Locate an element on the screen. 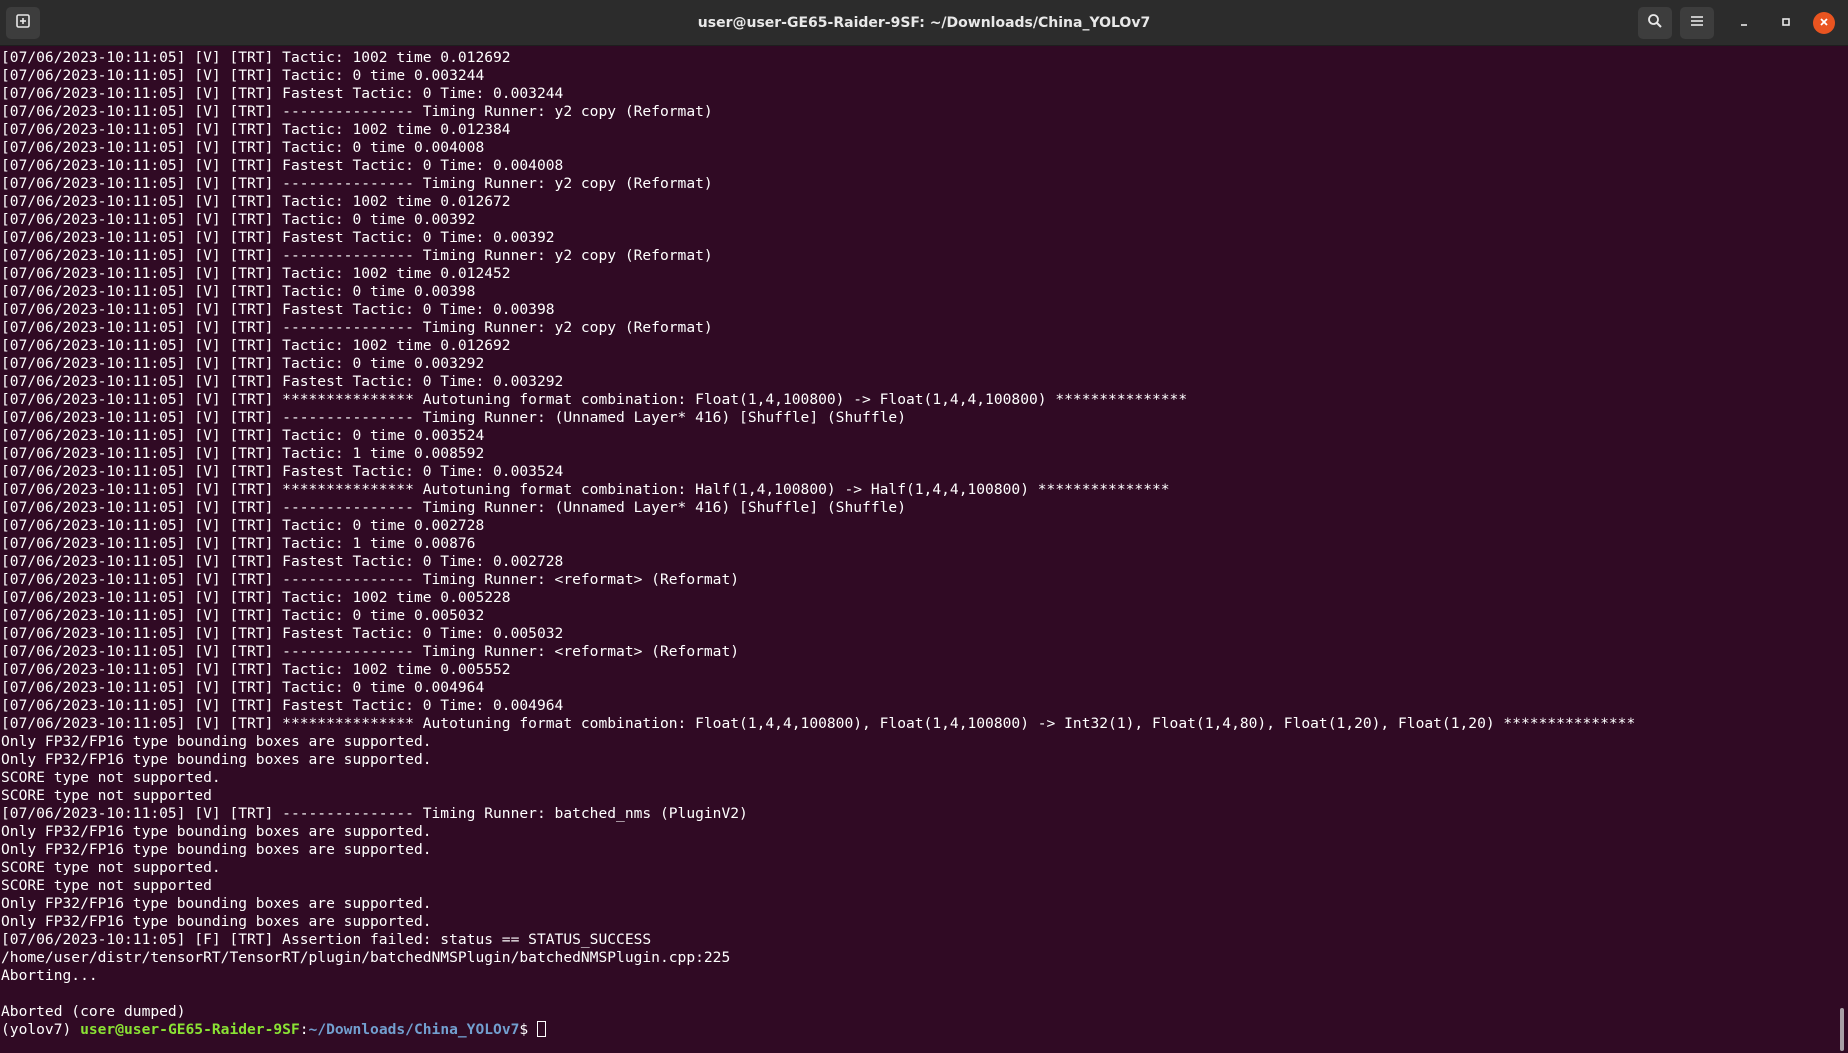 The image size is (1848, 1053). hamburger-menu-icon is located at coordinates (1697, 23).